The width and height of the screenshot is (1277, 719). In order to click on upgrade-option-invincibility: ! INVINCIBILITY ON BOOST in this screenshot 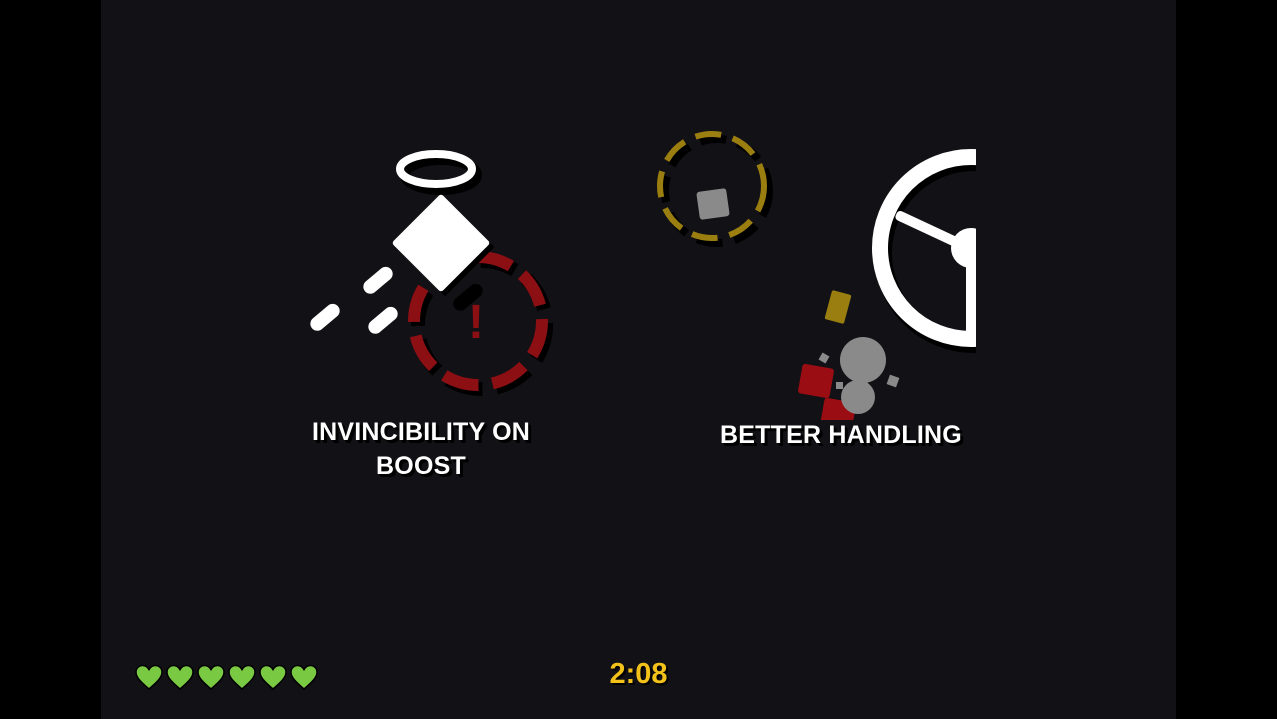, I will do `click(421, 310)`.